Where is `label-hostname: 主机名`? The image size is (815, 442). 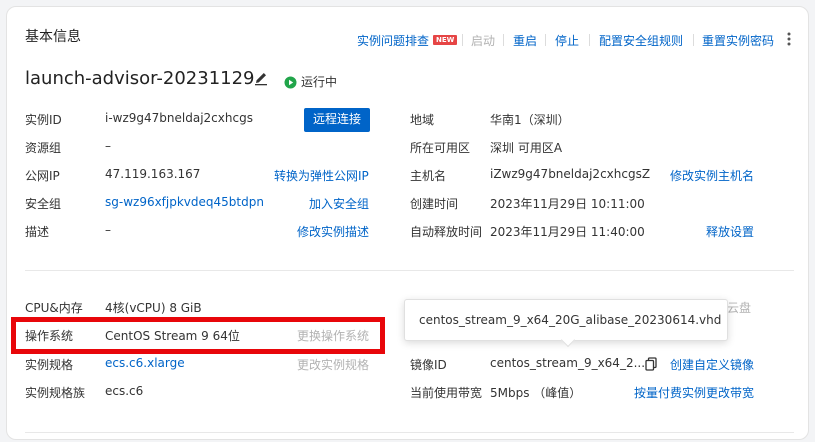
label-hostname: 主机名 is located at coordinates (428, 176).